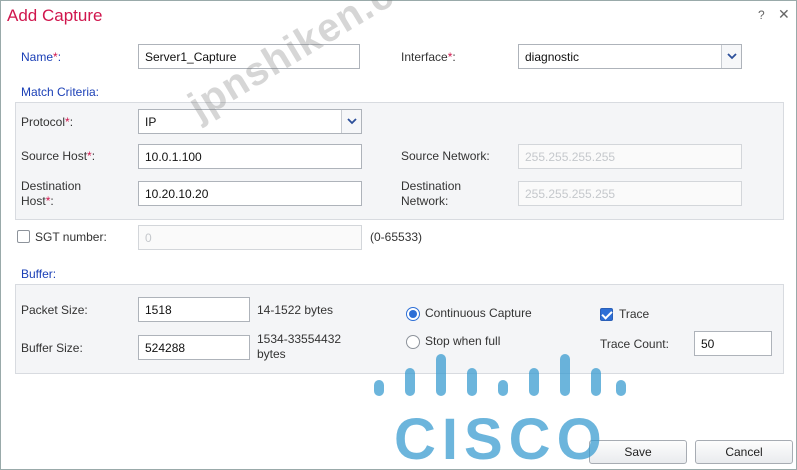  I want to click on stop-when-full-label: Stop when full, so click(463, 341).